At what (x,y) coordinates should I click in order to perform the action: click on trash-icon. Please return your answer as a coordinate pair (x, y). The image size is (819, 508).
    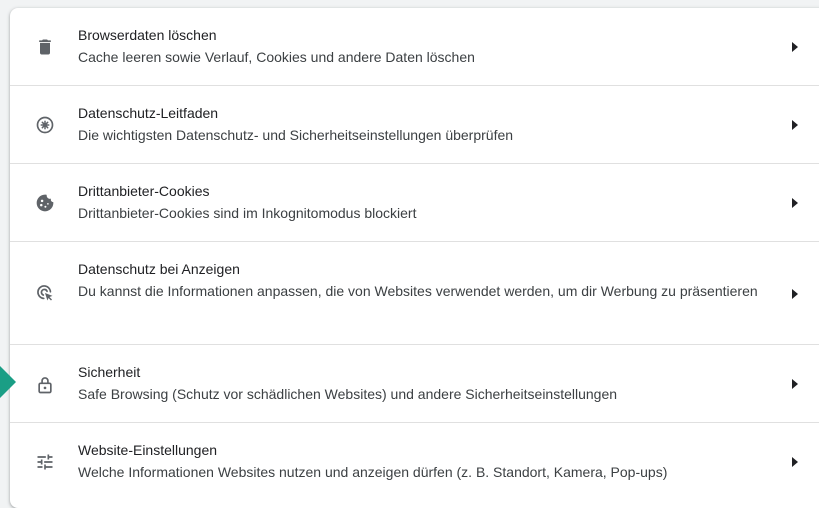
    Looking at the image, I should click on (45, 47).